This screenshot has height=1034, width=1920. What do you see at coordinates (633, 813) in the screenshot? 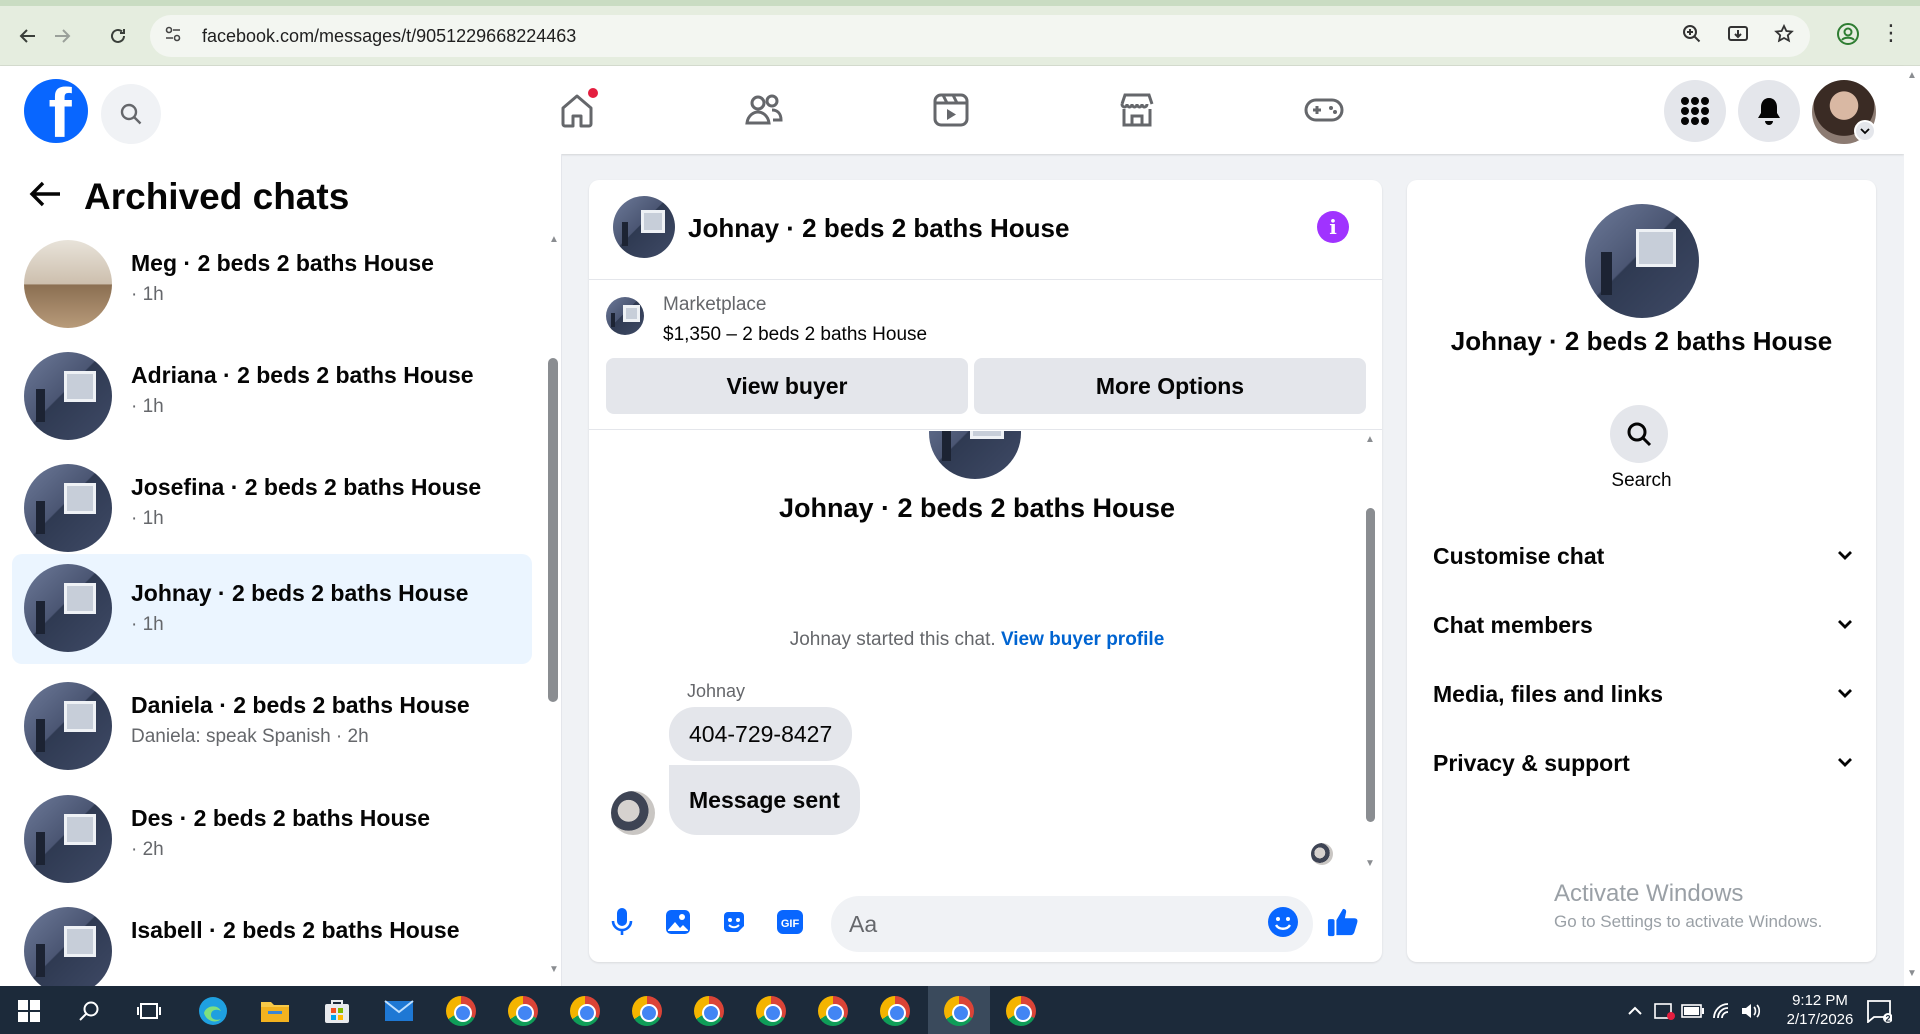
I see `sender-avatar` at bounding box center [633, 813].